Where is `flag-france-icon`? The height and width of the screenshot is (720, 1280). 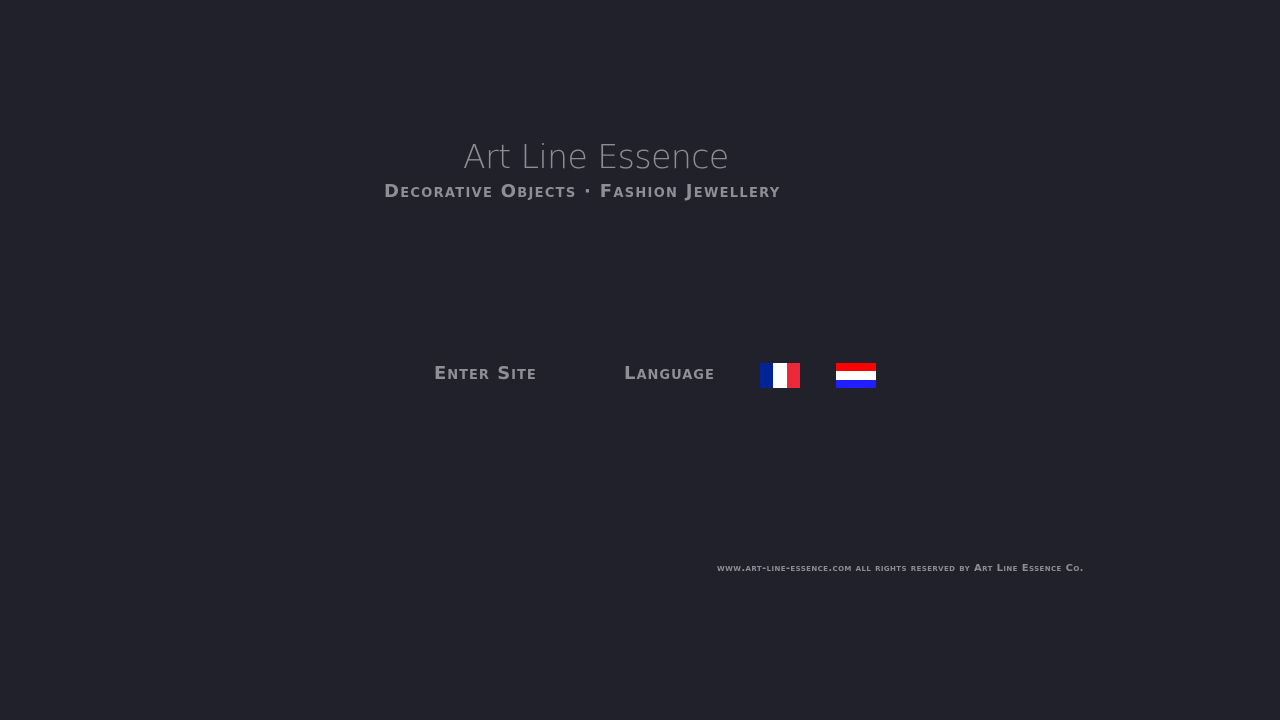
flag-france-icon is located at coordinates (780, 375).